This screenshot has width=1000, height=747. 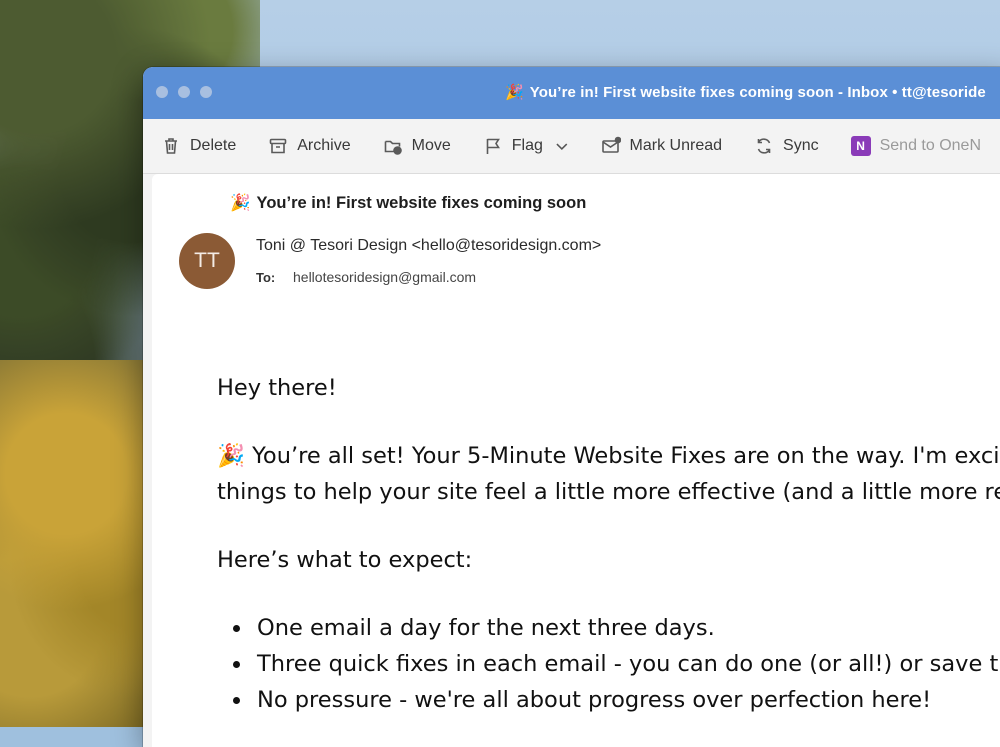 What do you see at coordinates (277, 388) in the screenshot?
I see `greeting: Hey there!` at bounding box center [277, 388].